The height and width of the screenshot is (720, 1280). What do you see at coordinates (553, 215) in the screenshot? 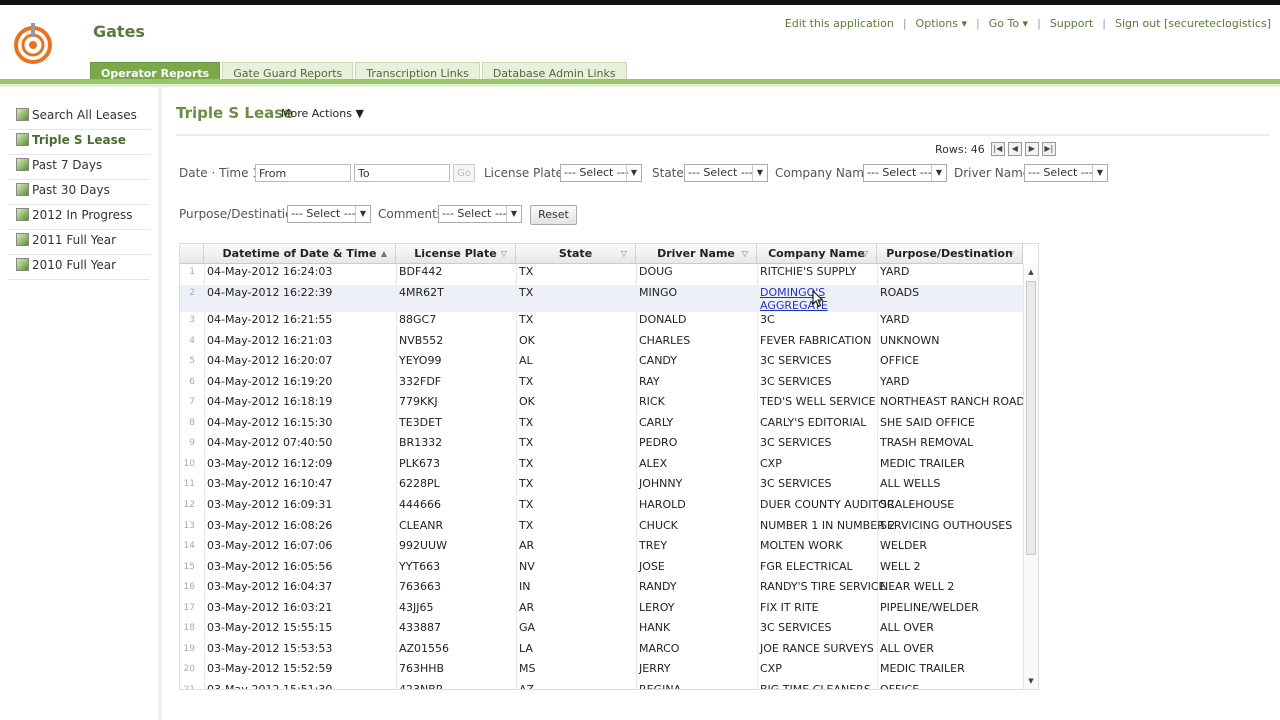
I see `reset-button: Reset` at bounding box center [553, 215].